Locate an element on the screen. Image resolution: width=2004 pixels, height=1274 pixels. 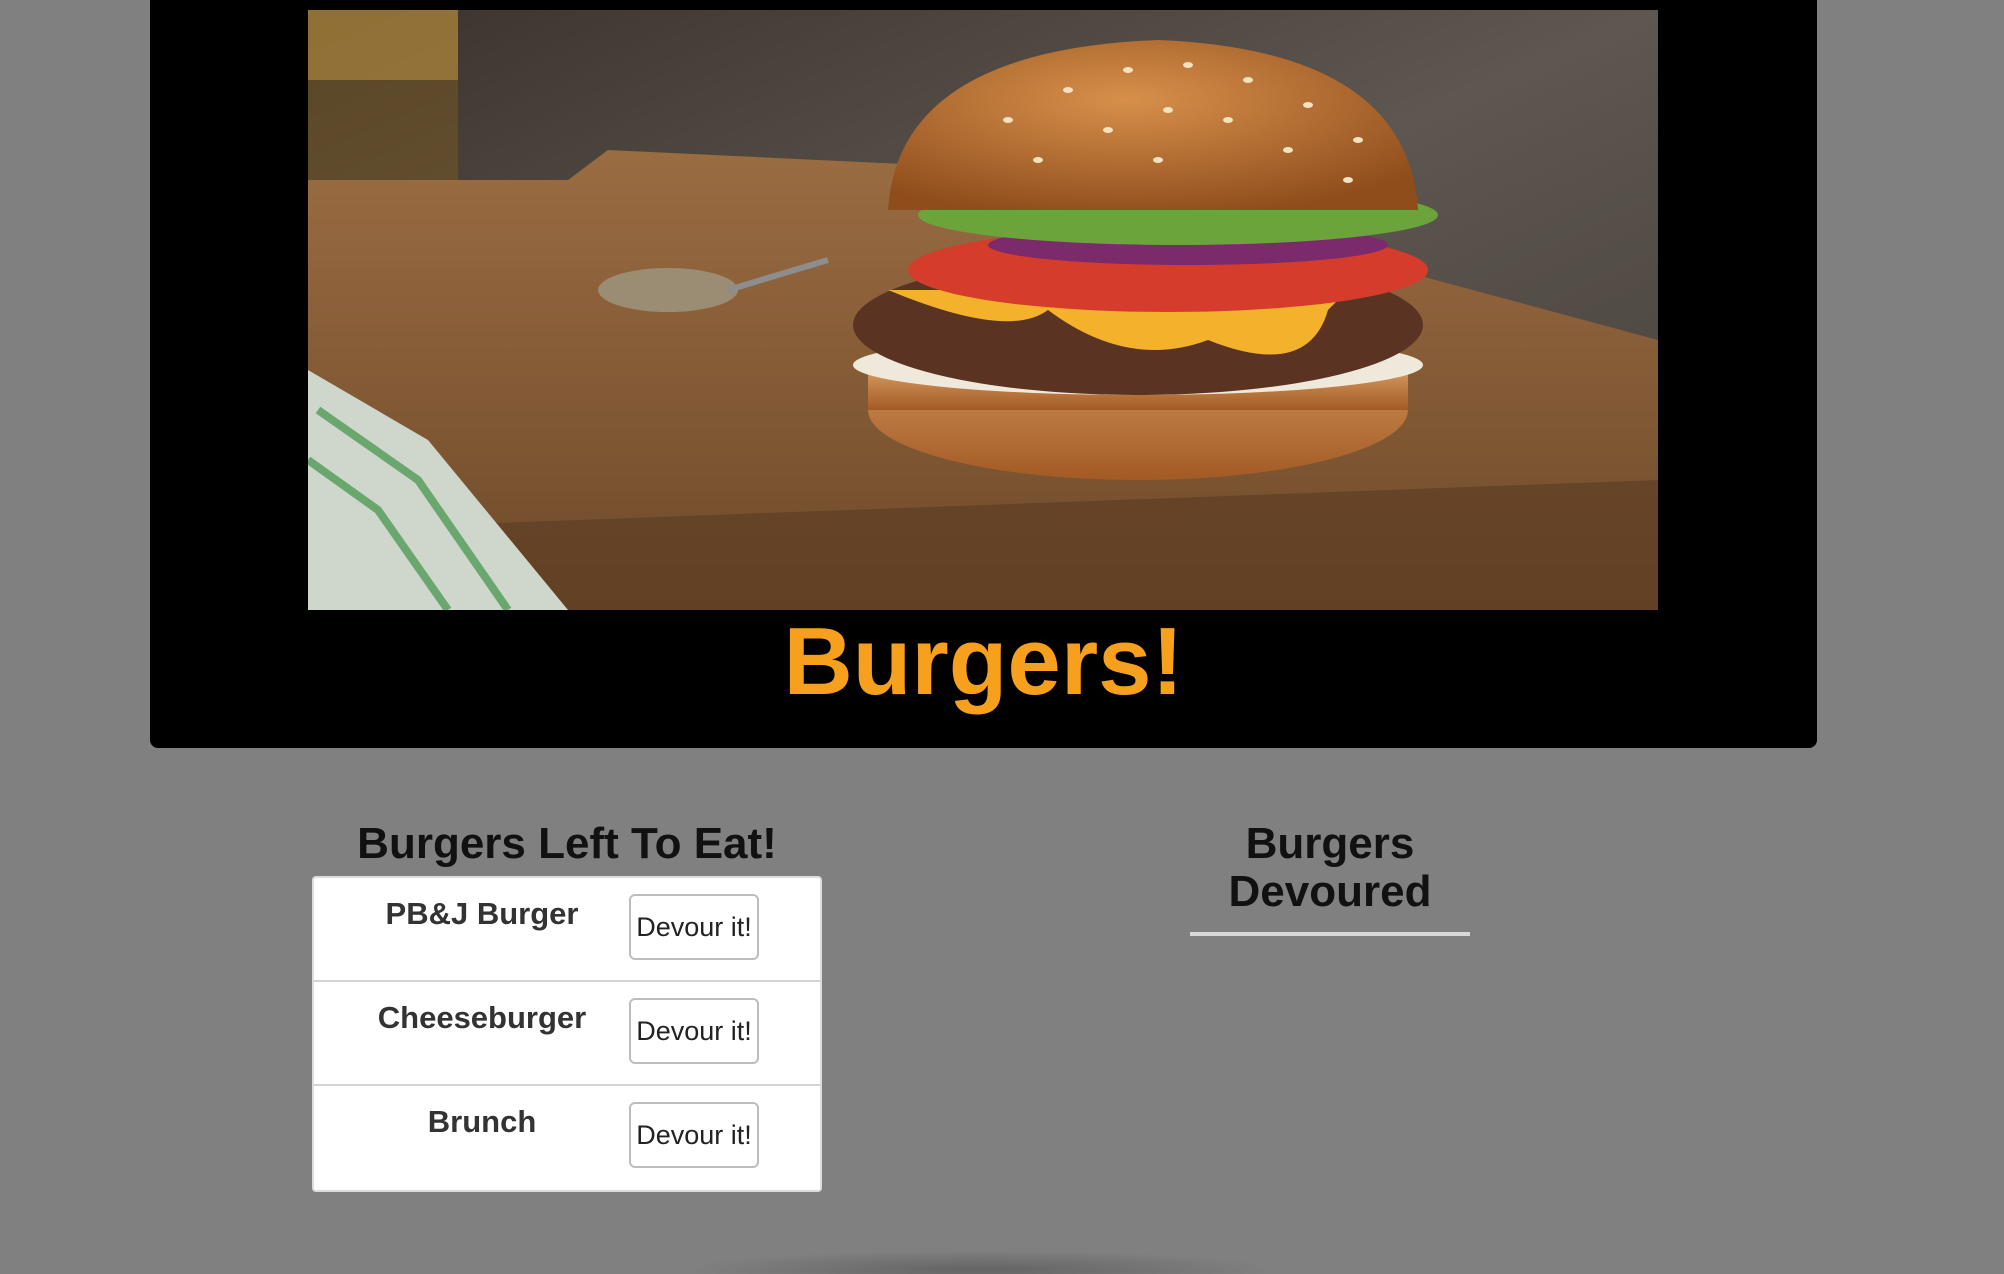
burgers-to-eat-heading: Burgers Left To Eat! is located at coordinates (567, 843).